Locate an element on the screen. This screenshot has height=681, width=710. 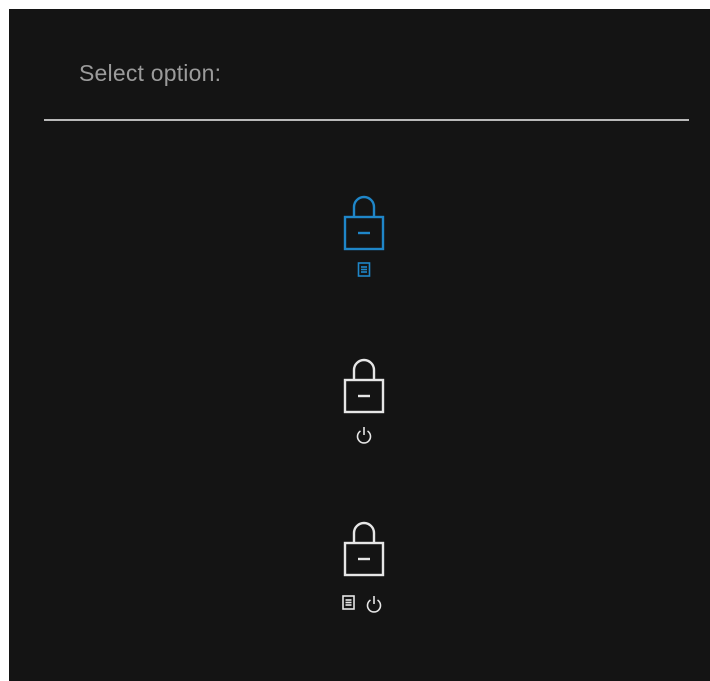
title-divider is located at coordinates (366, 120).